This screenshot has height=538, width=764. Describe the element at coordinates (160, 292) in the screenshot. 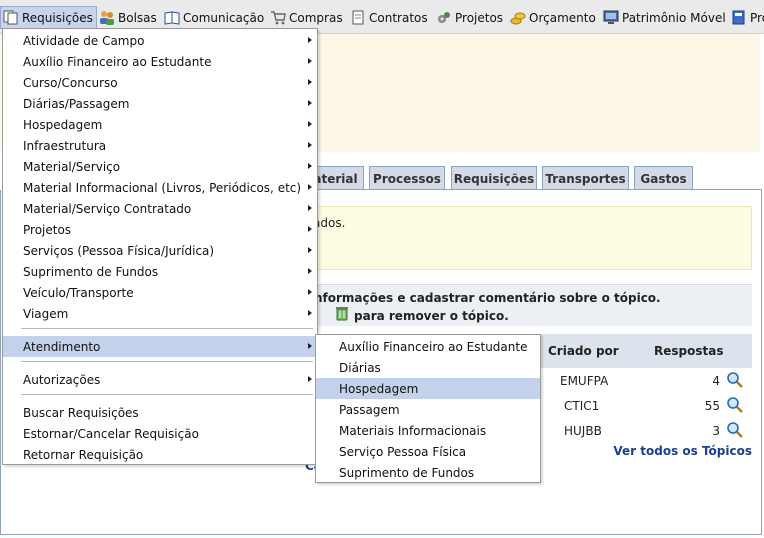

I see `dd-item-veiculo-transporte: Veículo/Transporte` at that location.